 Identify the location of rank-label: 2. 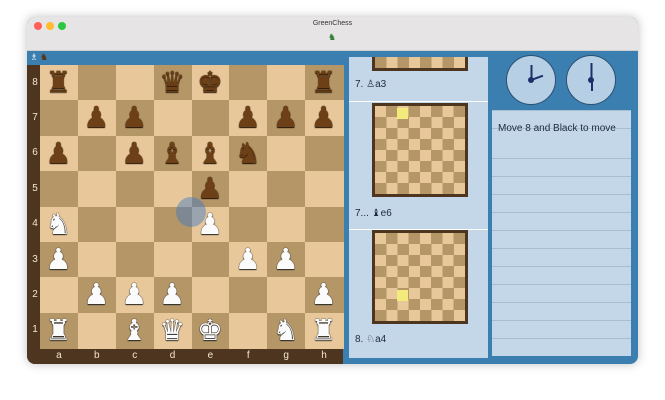
(35, 294).